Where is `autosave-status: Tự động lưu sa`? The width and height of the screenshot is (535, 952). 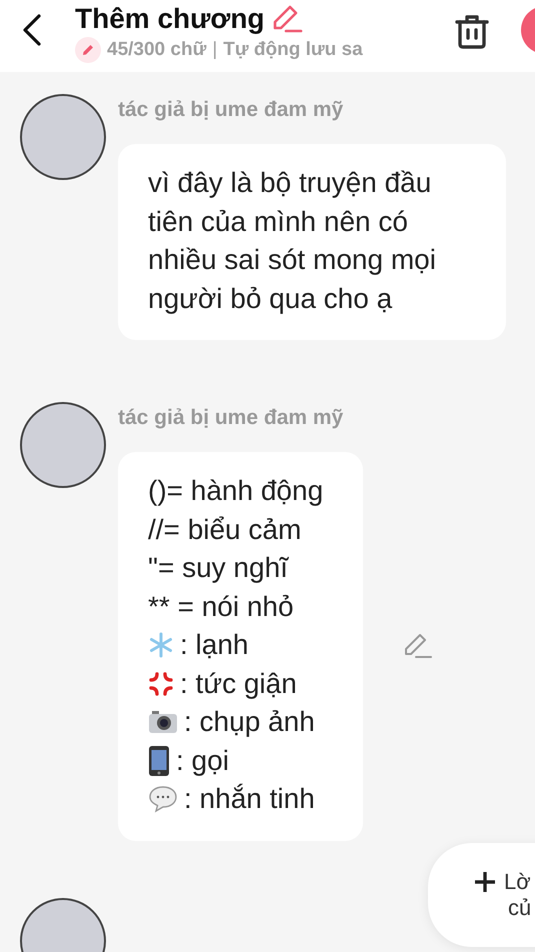 autosave-status: Tự động lưu sa is located at coordinates (293, 50).